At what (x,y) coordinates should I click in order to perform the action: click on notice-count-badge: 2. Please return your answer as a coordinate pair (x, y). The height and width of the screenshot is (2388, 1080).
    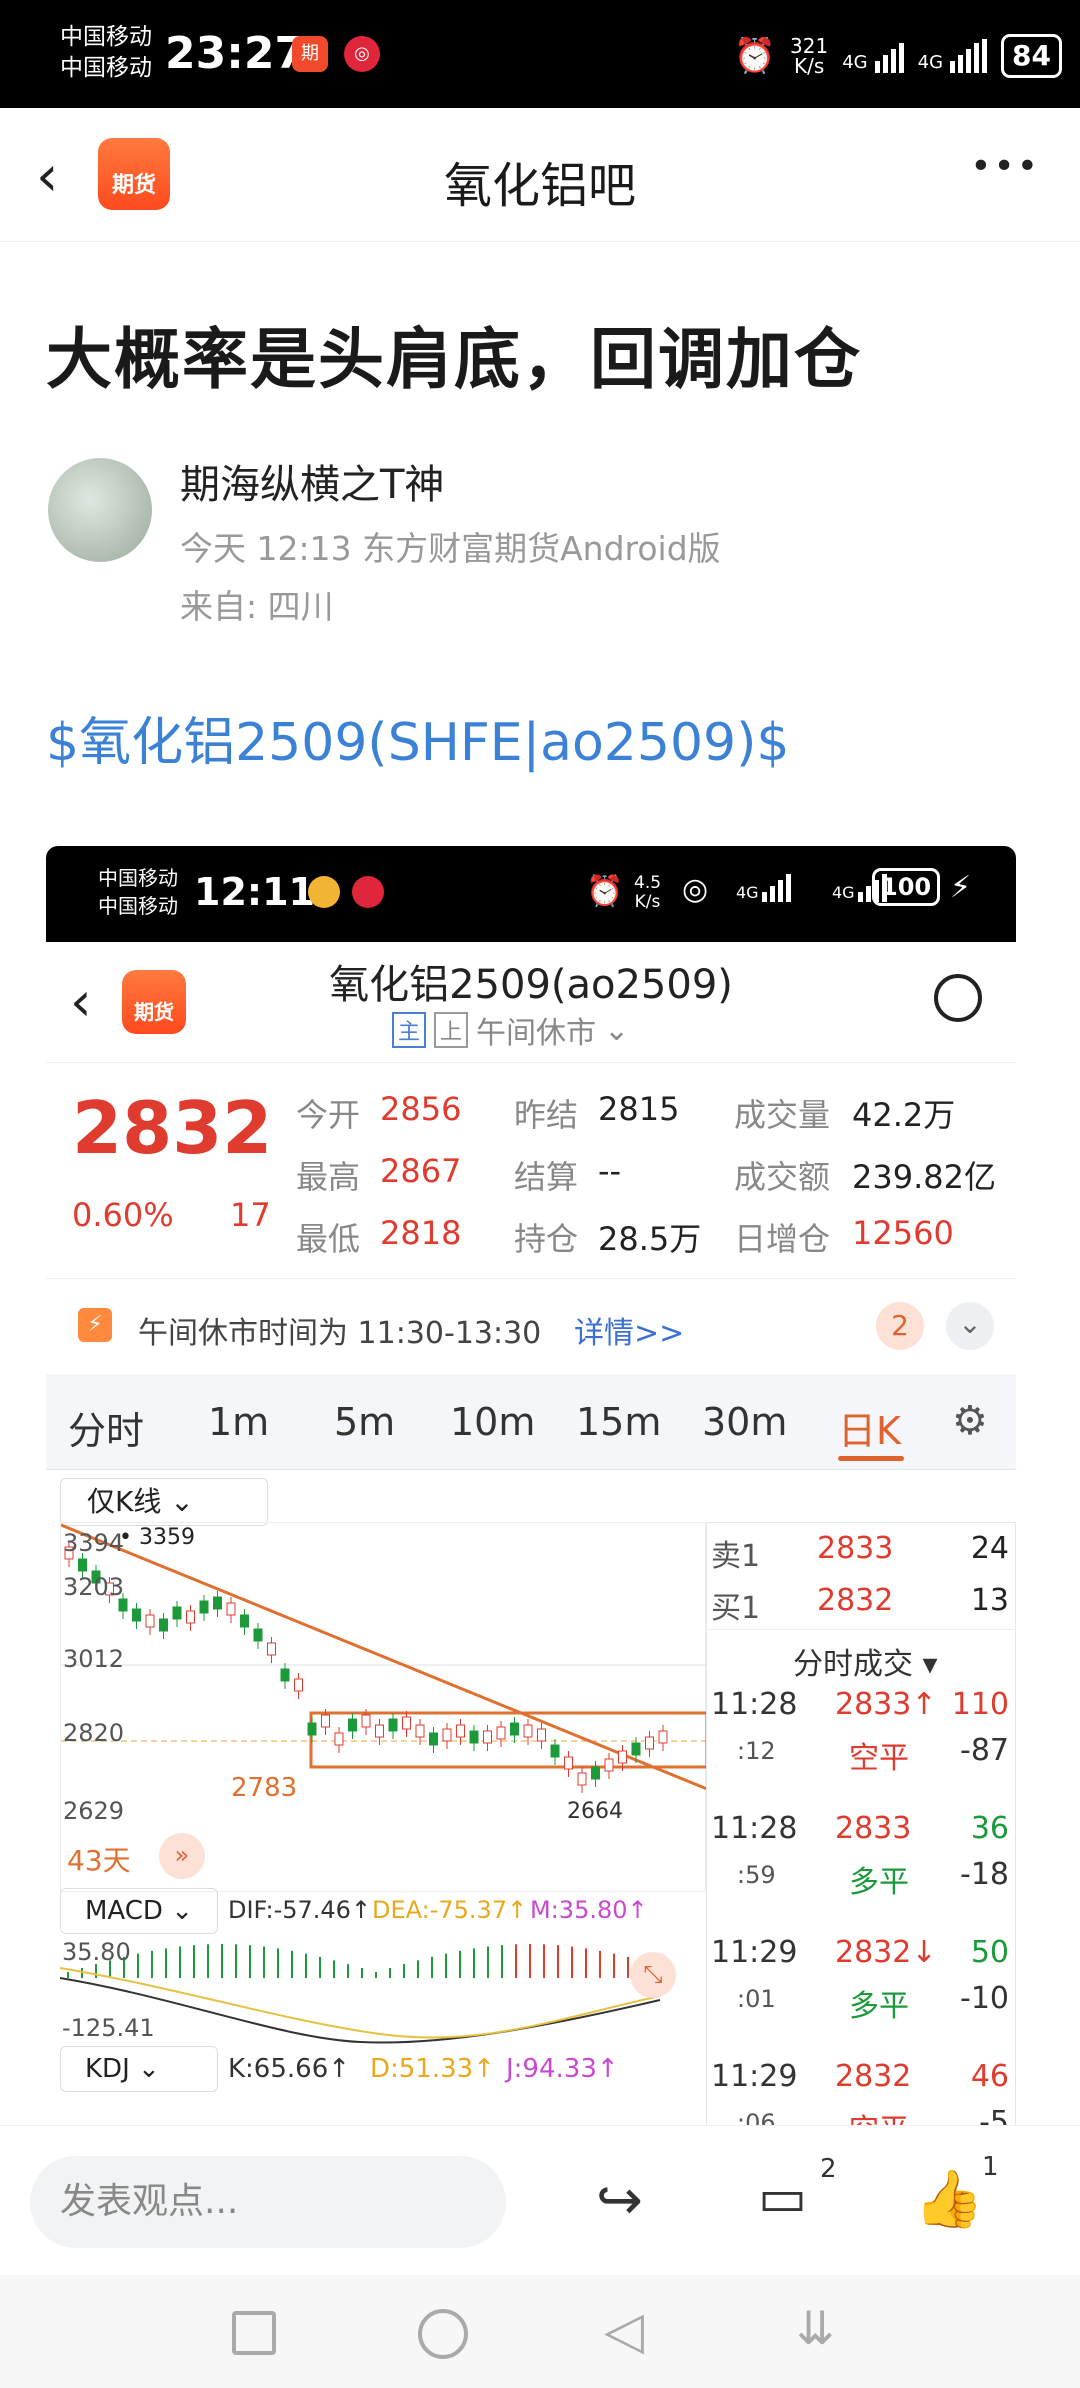
    Looking at the image, I should click on (900, 1326).